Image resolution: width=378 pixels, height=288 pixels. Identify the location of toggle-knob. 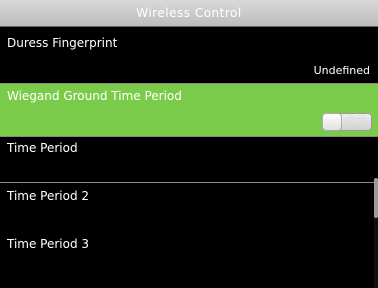
(332, 122).